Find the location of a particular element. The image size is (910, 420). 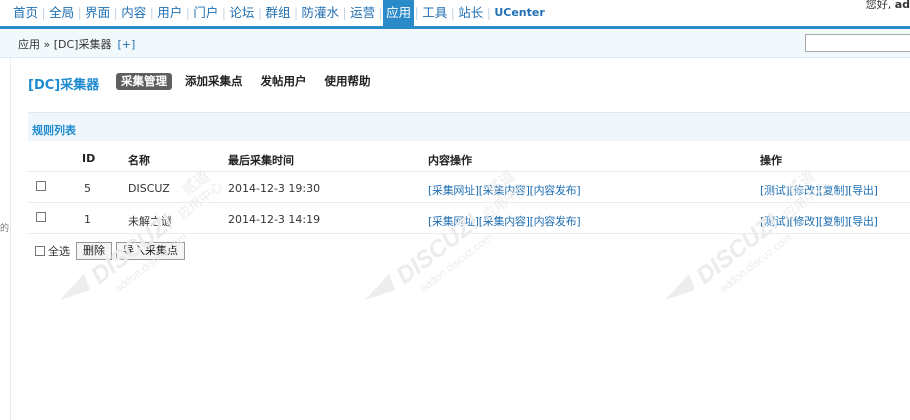

section-title: 规则列表 is located at coordinates (54, 130).